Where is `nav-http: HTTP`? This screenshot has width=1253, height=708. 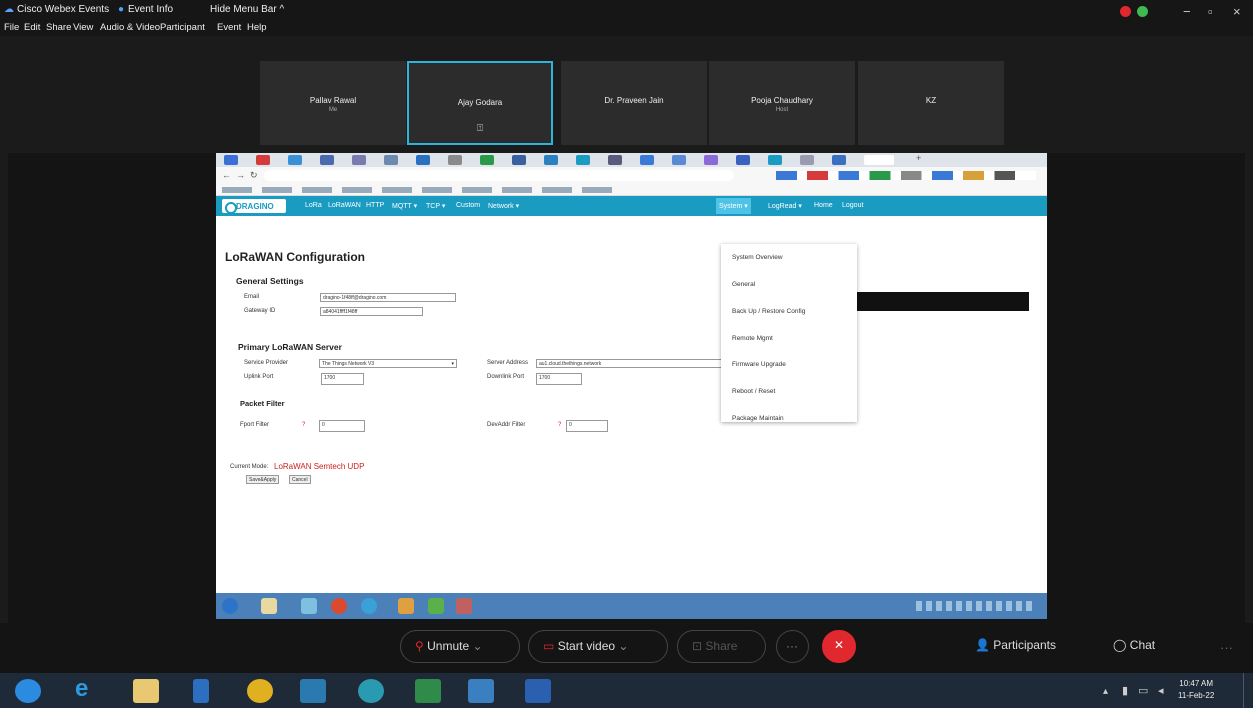
nav-http: HTTP is located at coordinates (375, 205).